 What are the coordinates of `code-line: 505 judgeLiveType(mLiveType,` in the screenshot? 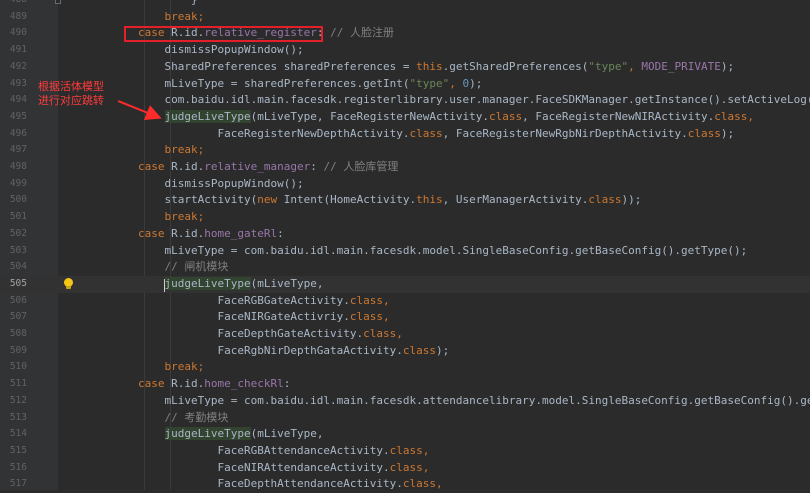 It's located at (405, 284).